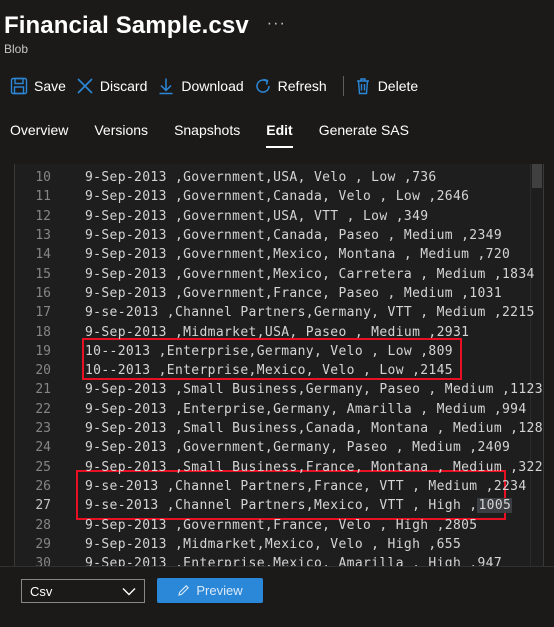 Image resolution: width=554 pixels, height=627 pixels. Describe the element at coordinates (43, 506) in the screenshot. I see `line-number: 27` at that location.